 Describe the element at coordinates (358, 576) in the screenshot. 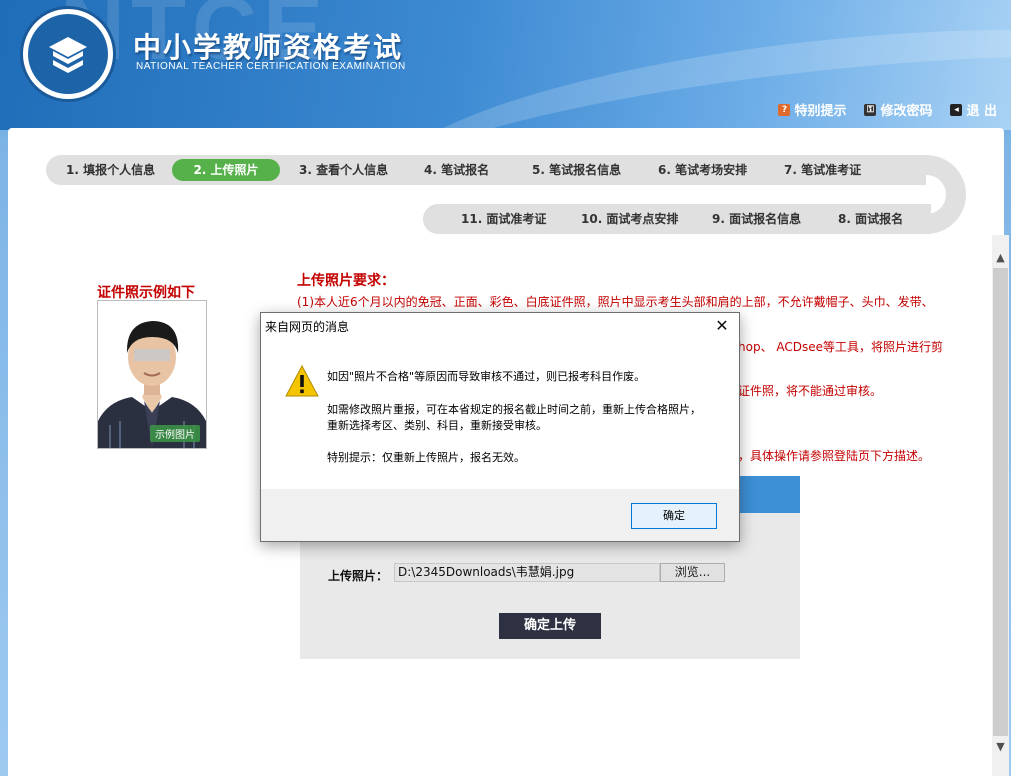

I see `upload-photo-label: 上传照片：` at that location.